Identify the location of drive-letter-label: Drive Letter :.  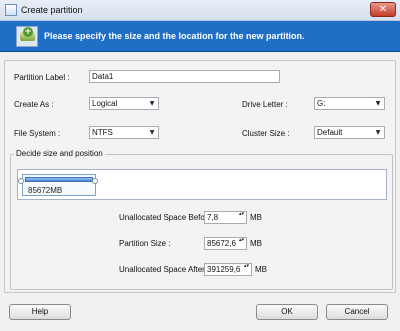
(265, 104).